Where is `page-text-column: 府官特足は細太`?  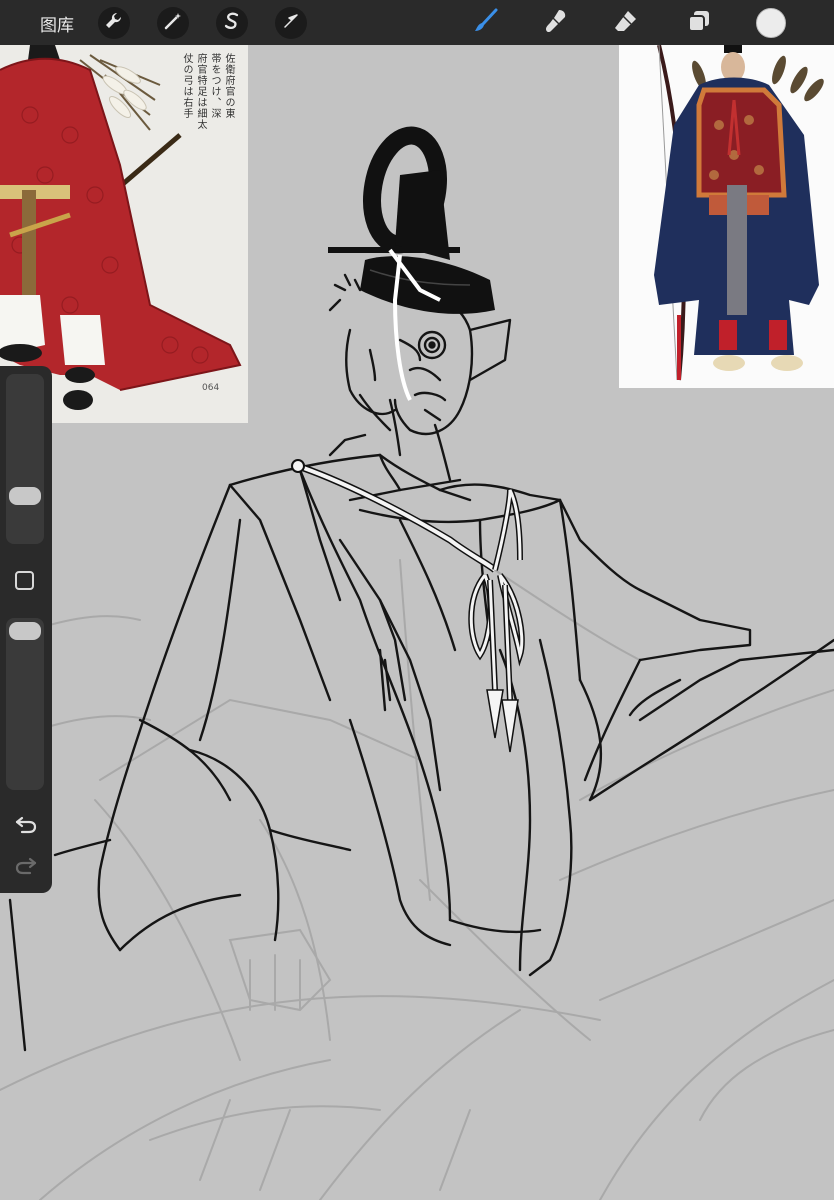
page-text-column: 府官特足は細太 is located at coordinates (200, 91).